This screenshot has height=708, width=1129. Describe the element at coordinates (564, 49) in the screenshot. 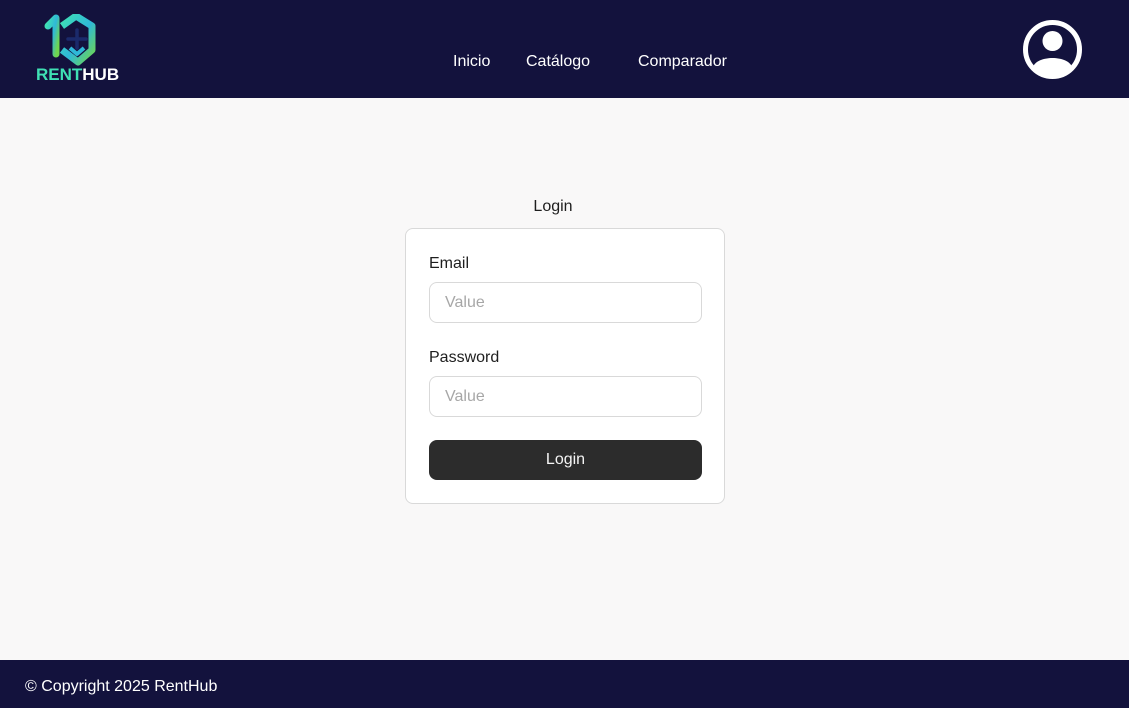

I see `site-header: RENTHUB Inicio Catálogo Comparador` at that location.